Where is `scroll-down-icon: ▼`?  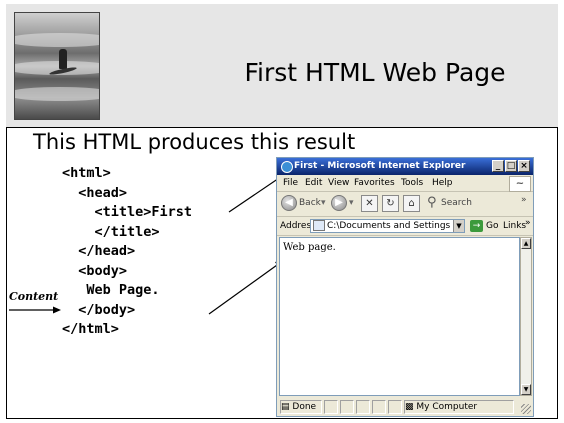
scroll-down-icon: ▼ is located at coordinates (526, 389).